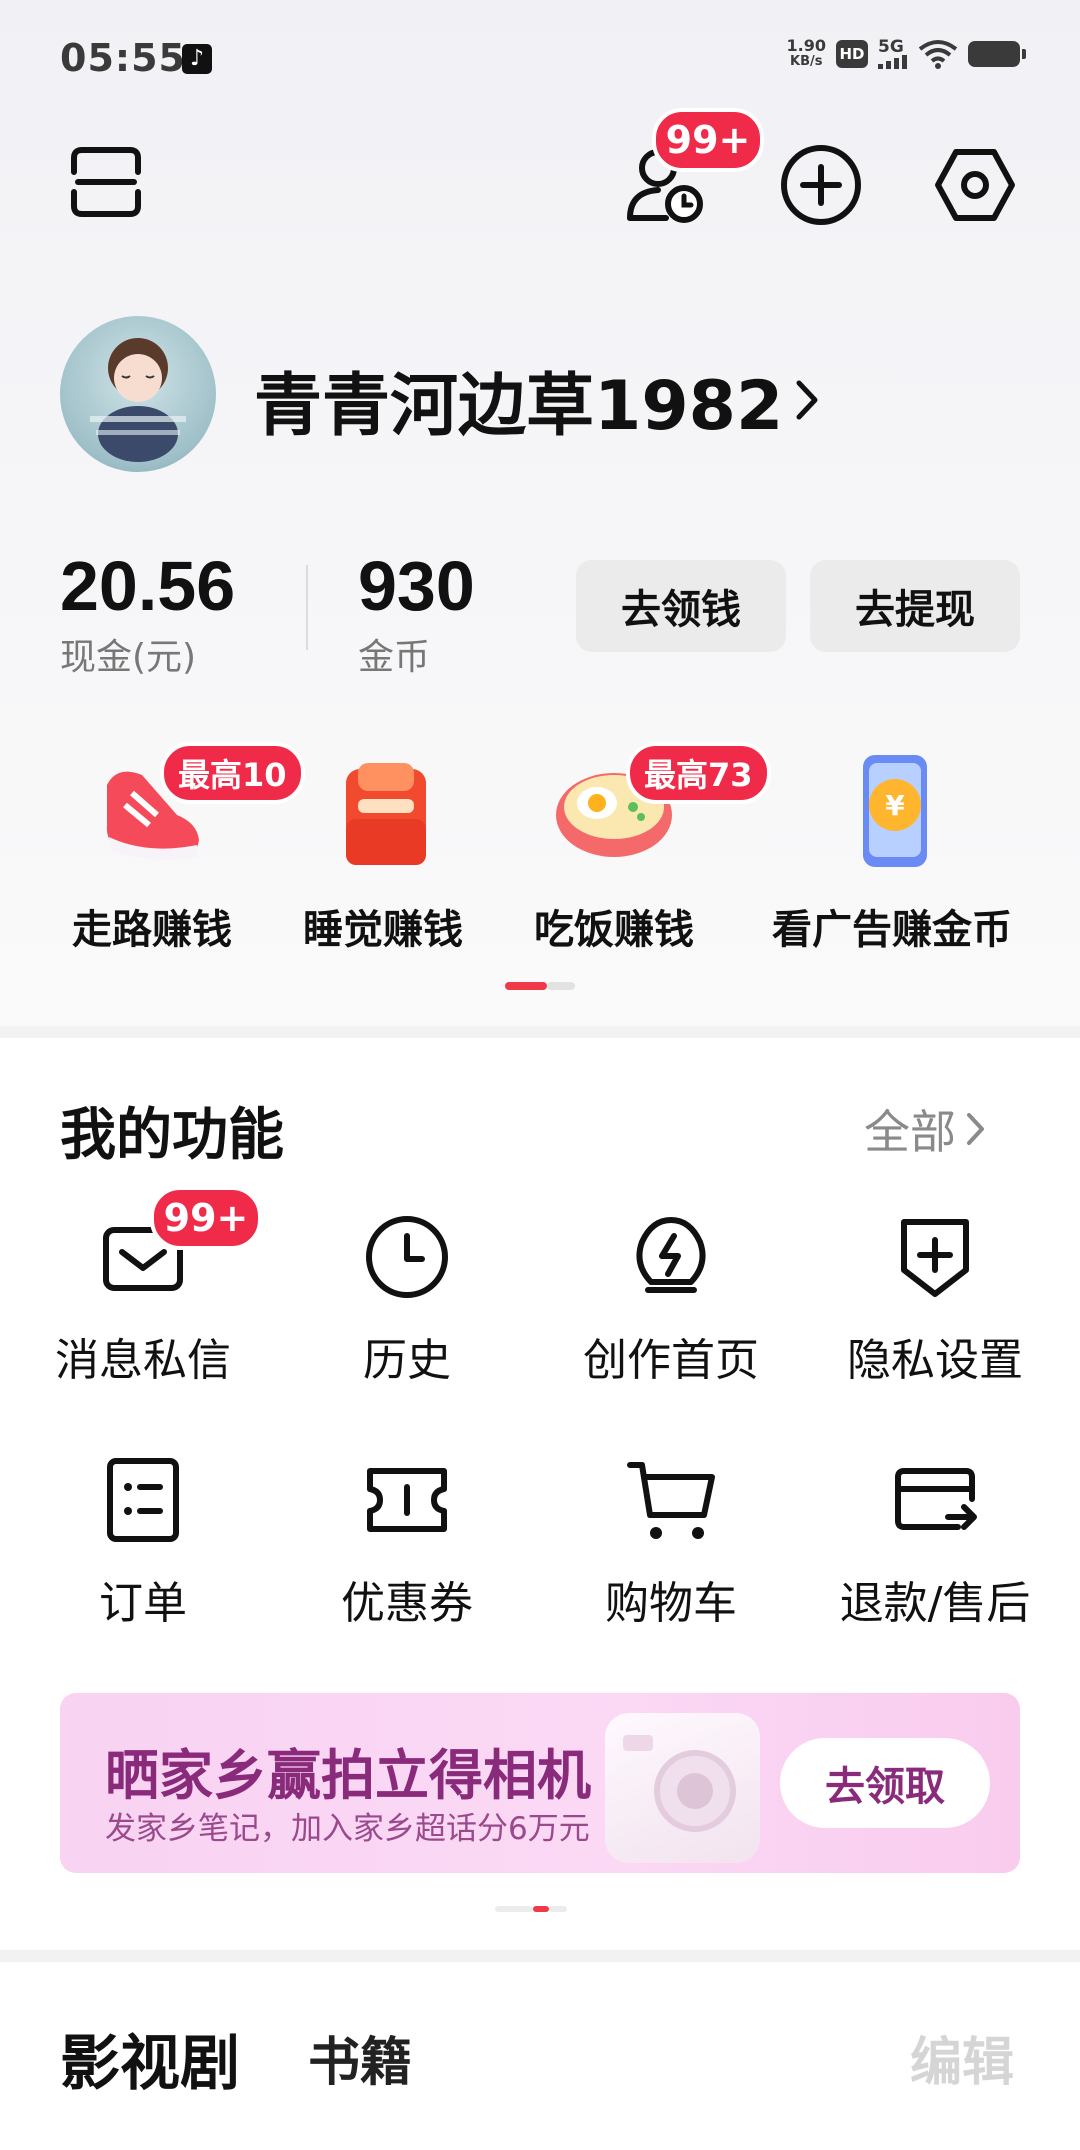  I want to click on all-functions-link: 全部, so click(926, 1129).